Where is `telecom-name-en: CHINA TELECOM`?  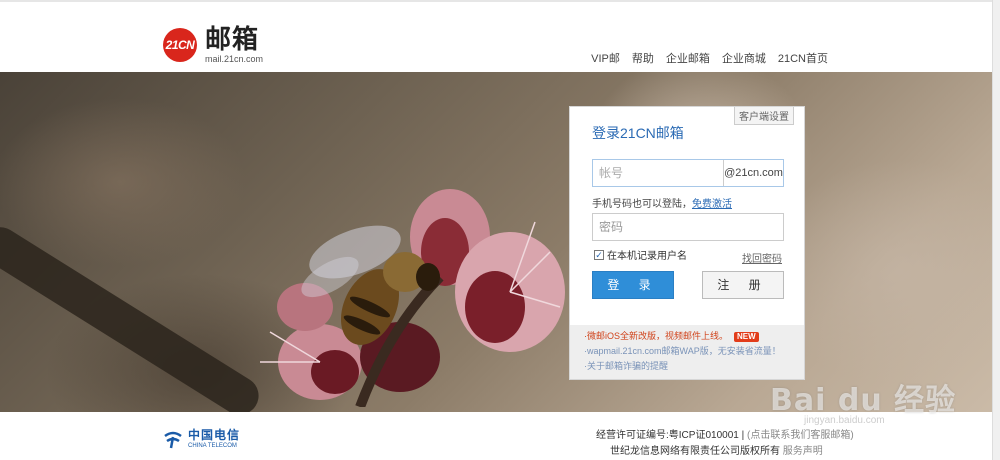
telecom-name-en: CHINA TELECOM is located at coordinates (212, 446).